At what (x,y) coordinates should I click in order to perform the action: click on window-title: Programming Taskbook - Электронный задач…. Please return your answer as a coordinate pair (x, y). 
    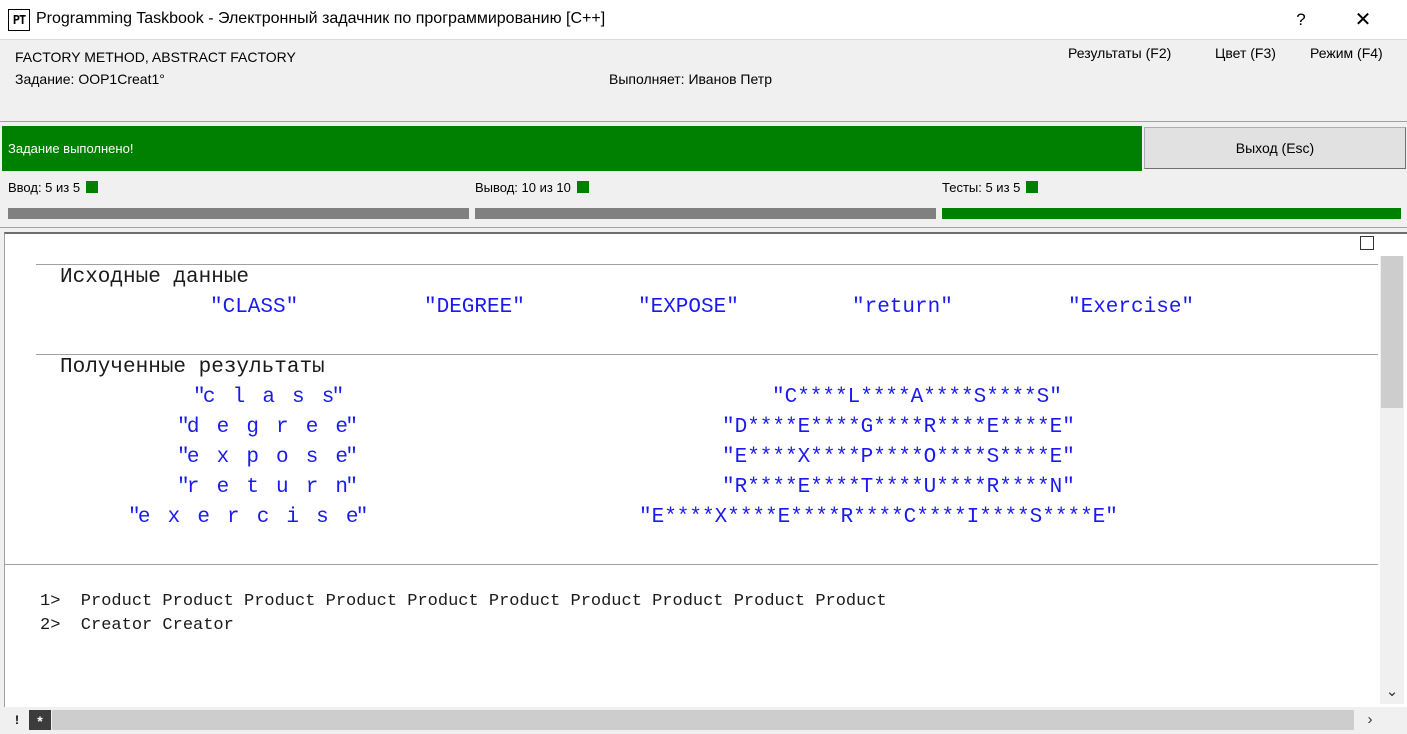
    Looking at the image, I should click on (321, 18).